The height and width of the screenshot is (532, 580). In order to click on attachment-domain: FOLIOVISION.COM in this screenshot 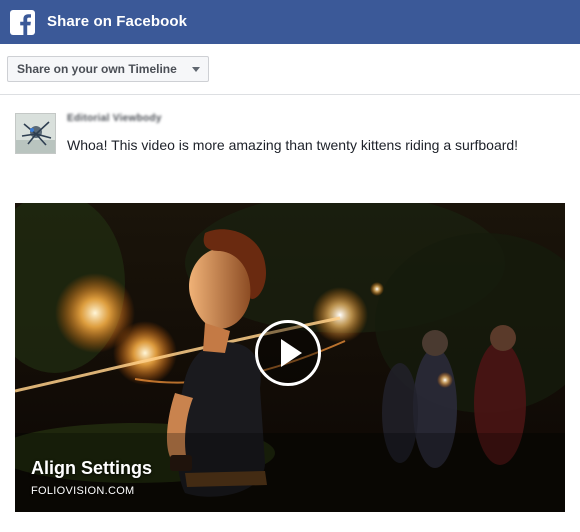, I will do `click(83, 491)`.